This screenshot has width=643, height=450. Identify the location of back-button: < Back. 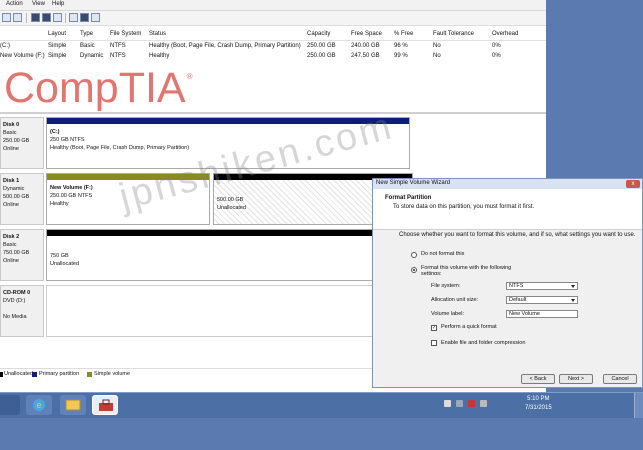
(538, 379).